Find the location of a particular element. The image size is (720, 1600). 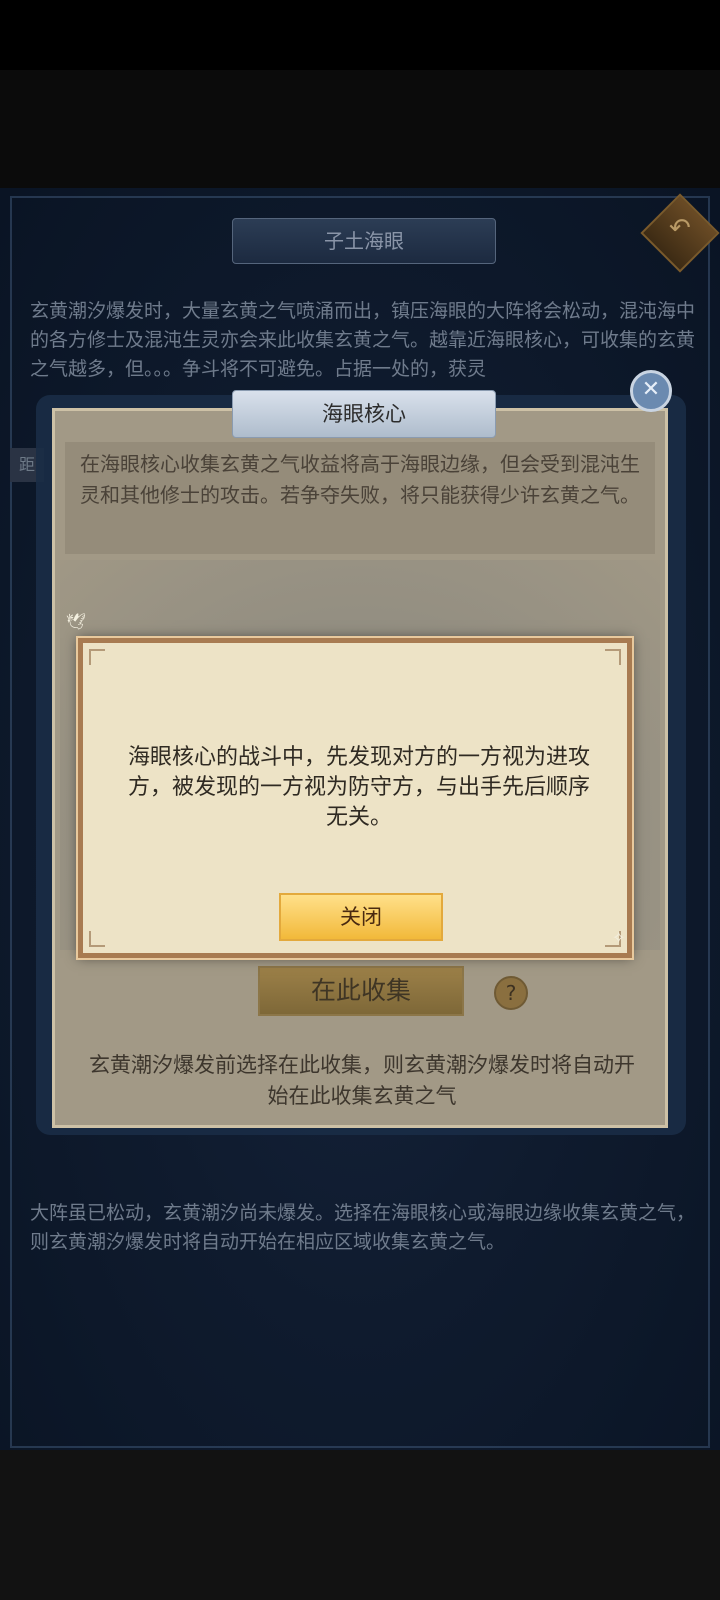

fairy-decoration-icon: ✧ is located at coordinates (619, 937).